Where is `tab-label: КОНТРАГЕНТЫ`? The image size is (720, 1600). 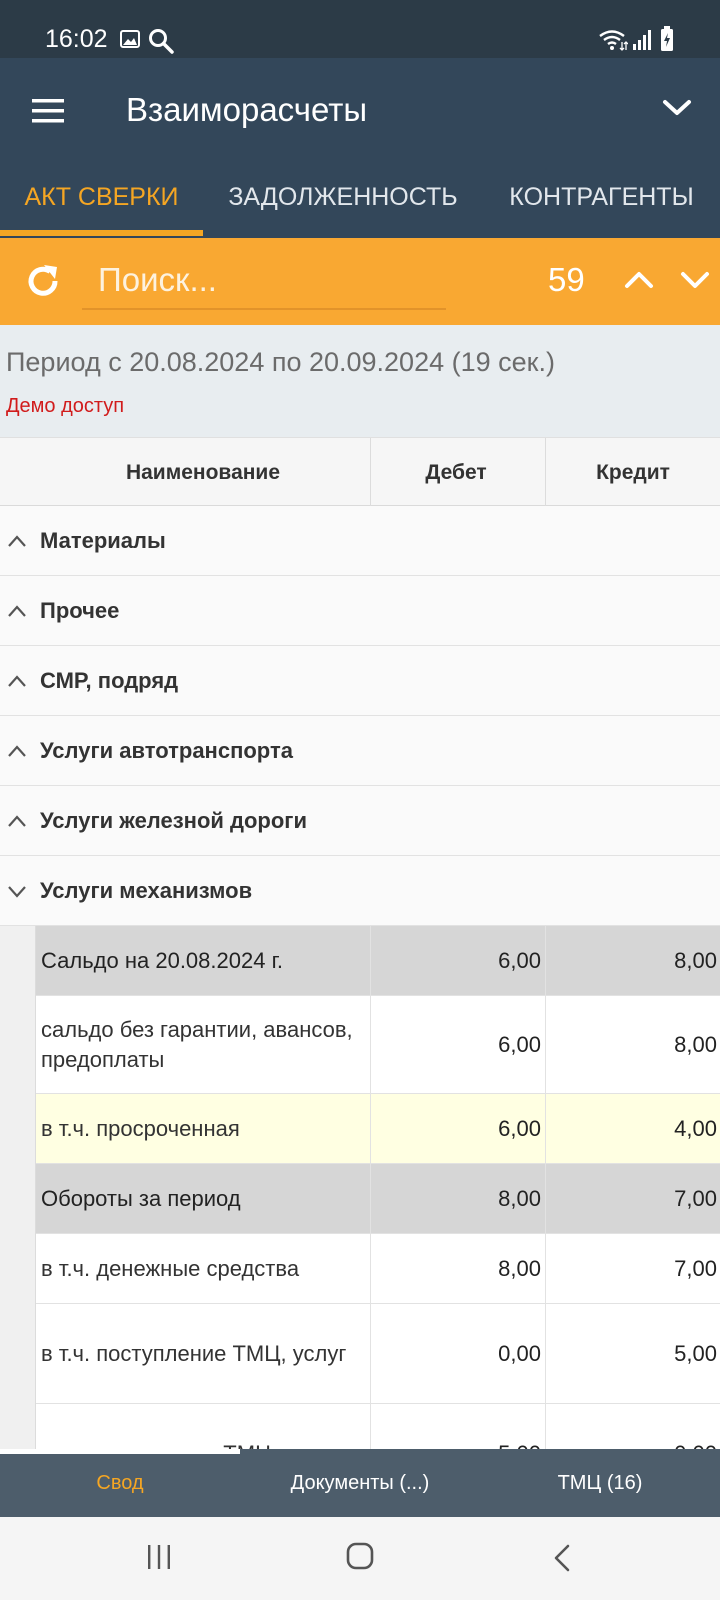 tab-label: КОНТРАГЕНТЫ is located at coordinates (601, 197).